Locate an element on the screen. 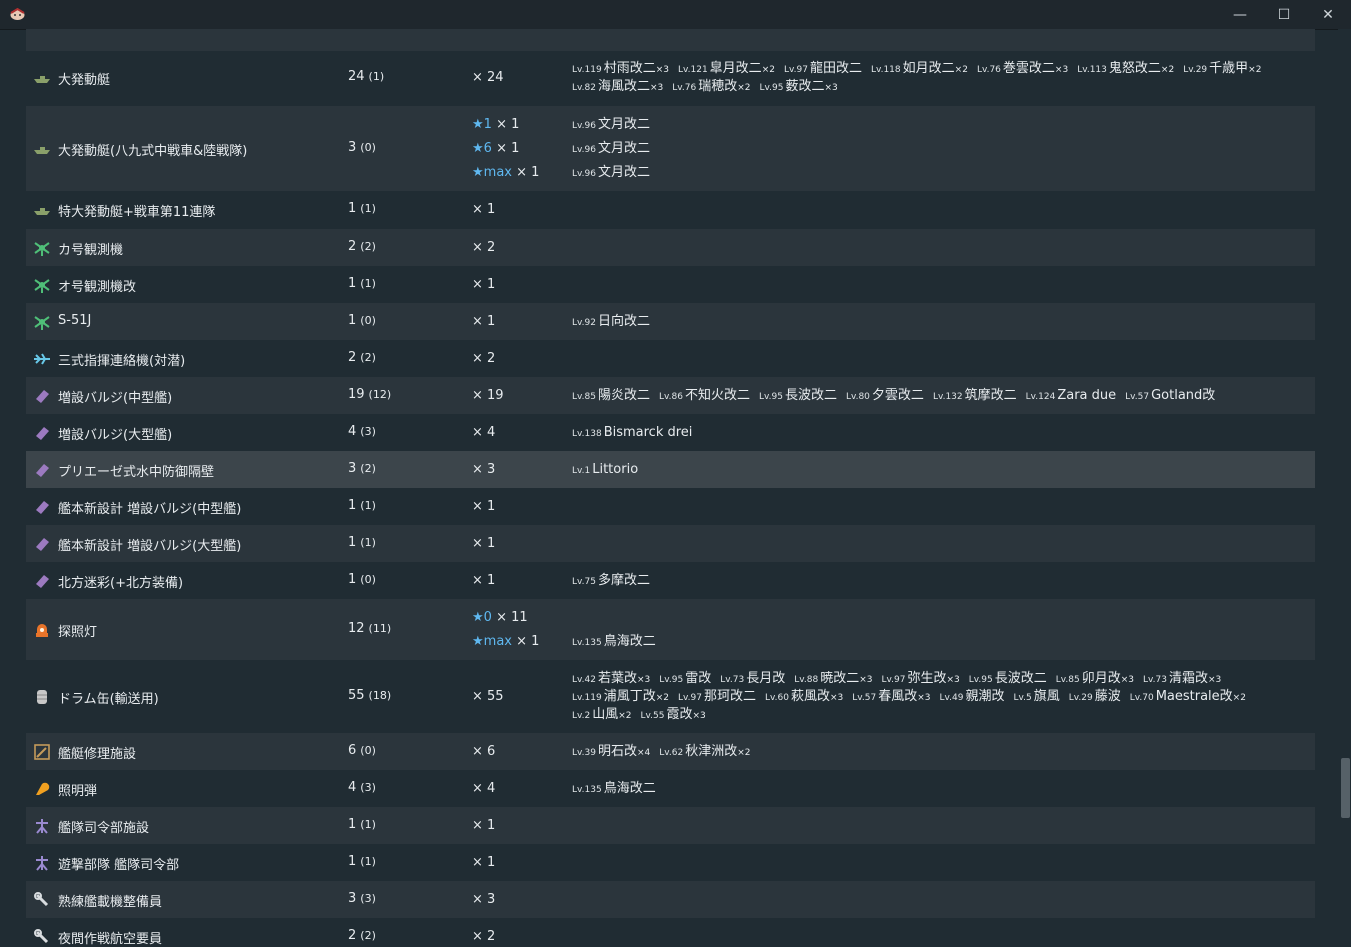 The width and height of the screenshot is (1351, 947). equipment-name: 北方迷彩(+北方装備) is located at coordinates (121, 583).